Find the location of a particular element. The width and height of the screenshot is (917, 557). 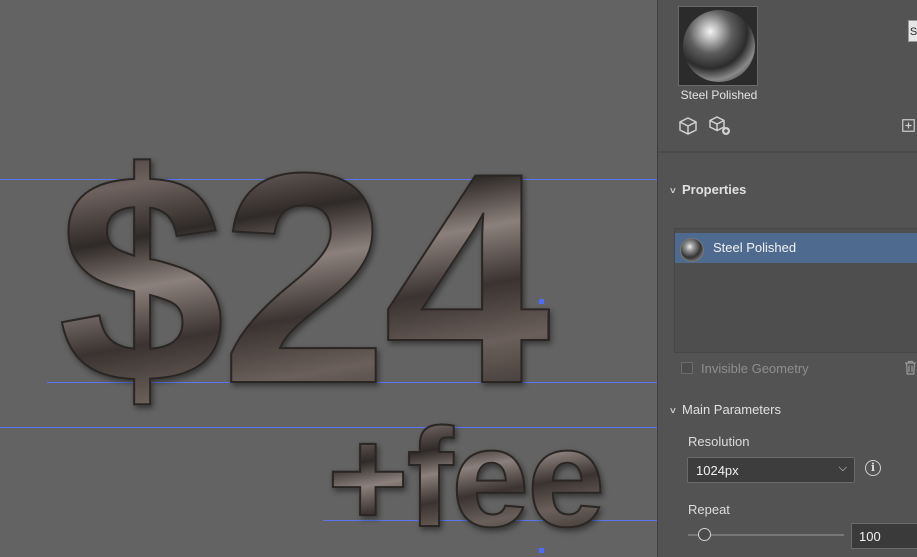

chevron-down-icon: ⌵ is located at coordinates (842, 468).